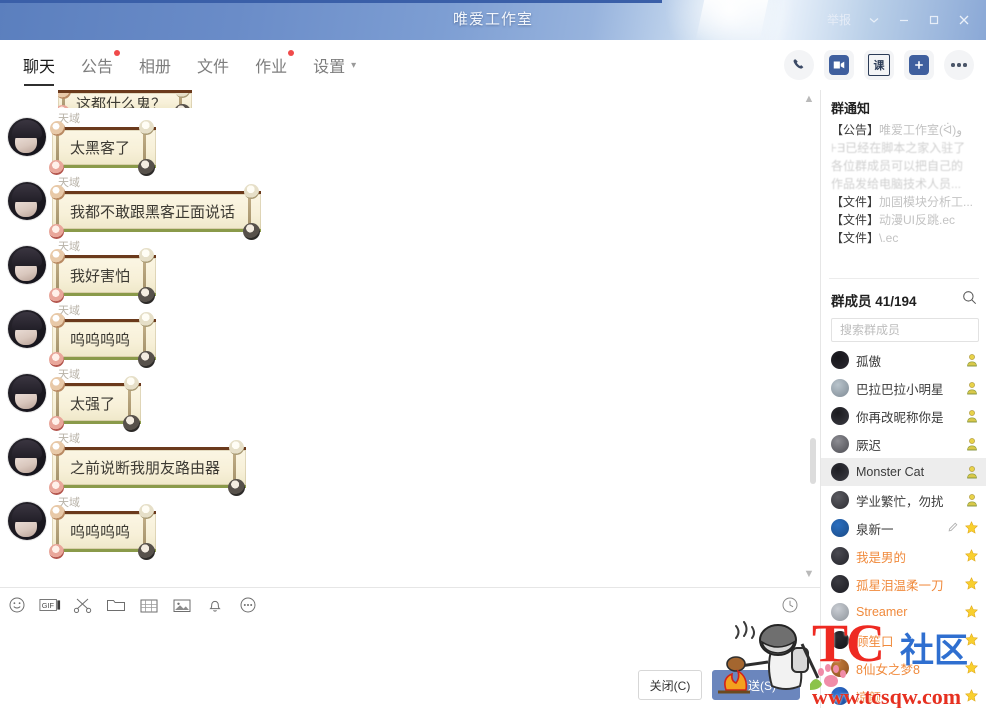 Image resolution: width=986 pixels, height=708 pixels. I want to click on tab-album: 相册, so click(155, 65).